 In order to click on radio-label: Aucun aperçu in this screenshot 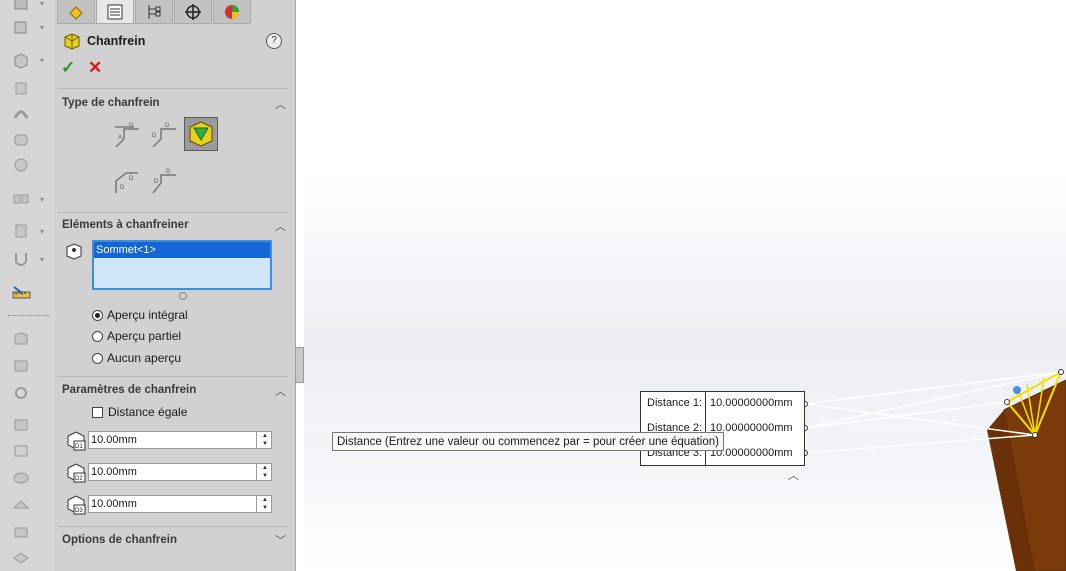, I will do `click(144, 358)`.